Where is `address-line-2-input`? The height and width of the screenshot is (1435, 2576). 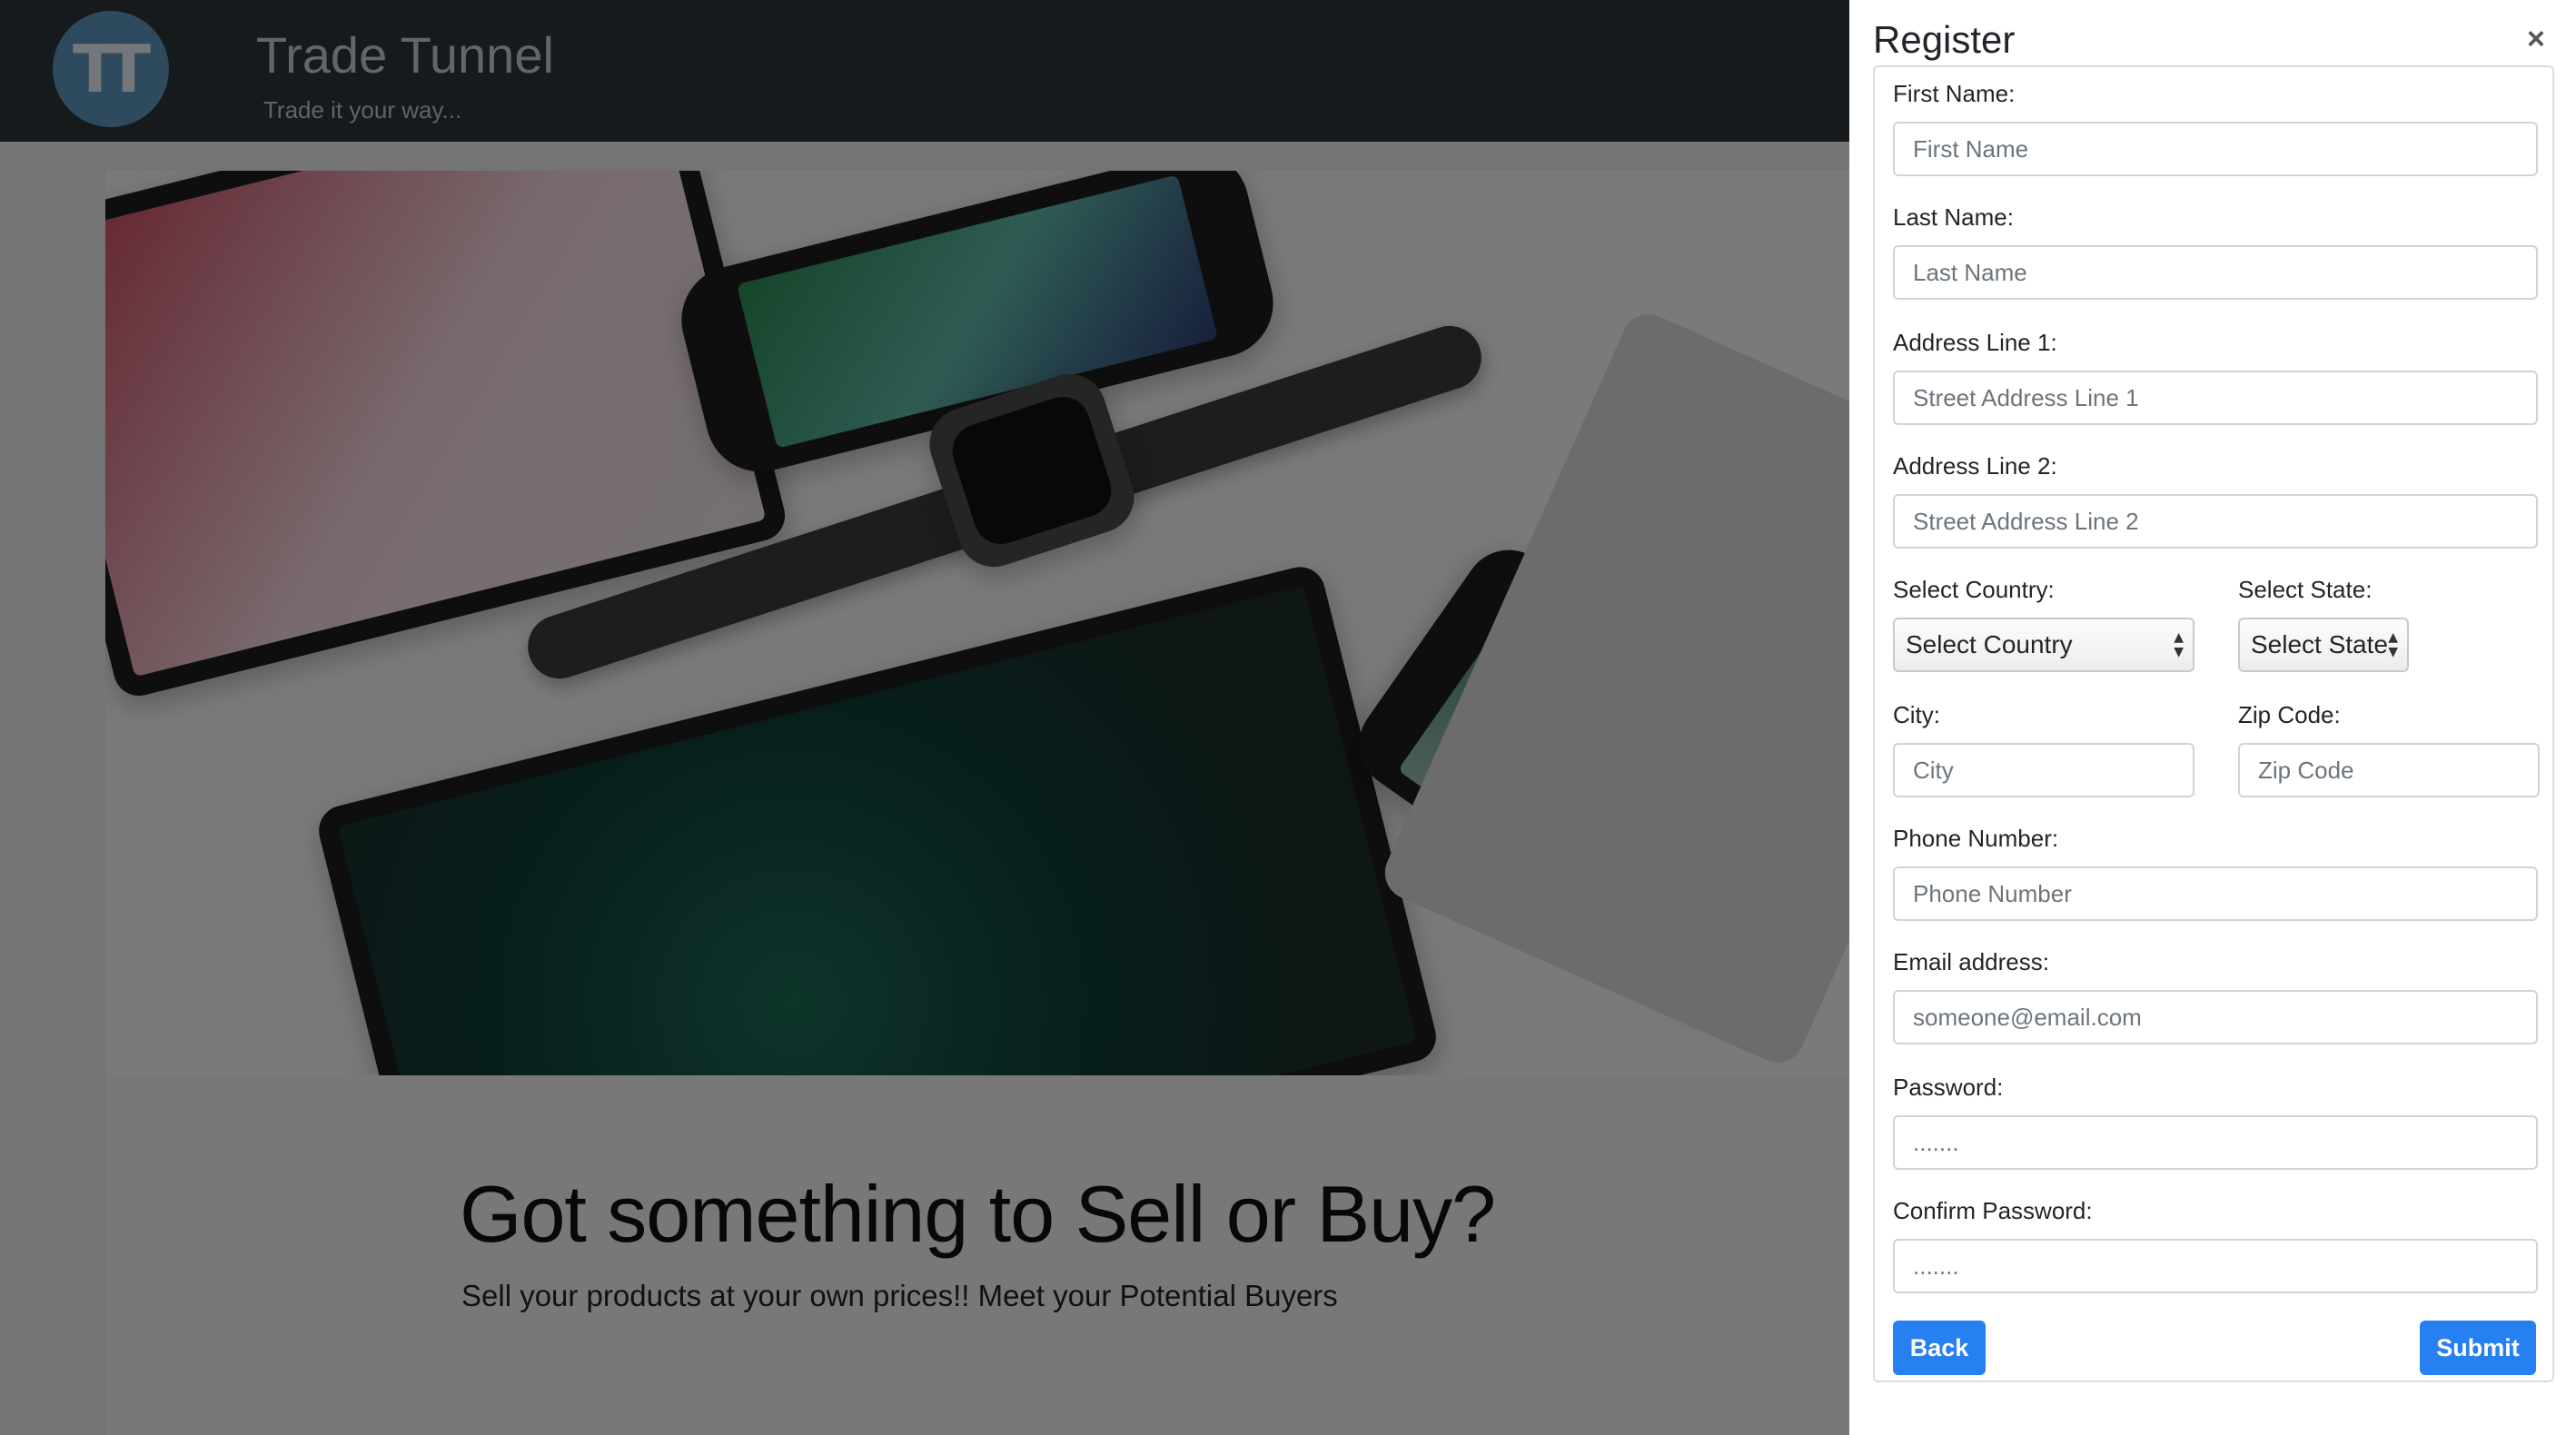
address-line-2-input is located at coordinates (2215, 521).